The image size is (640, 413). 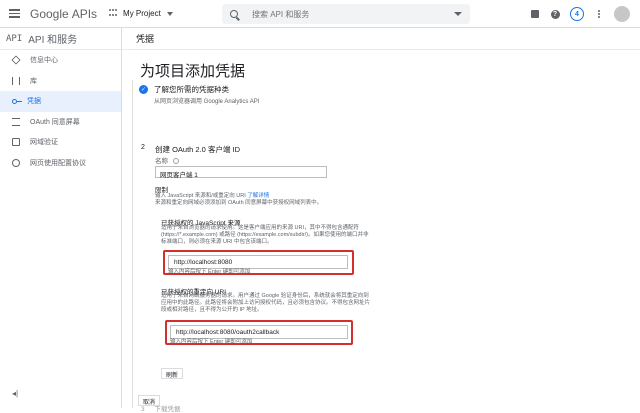 I want to click on redirect-uri-input: http://localhost:8080/oauth2callback, so click(x=259, y=332).